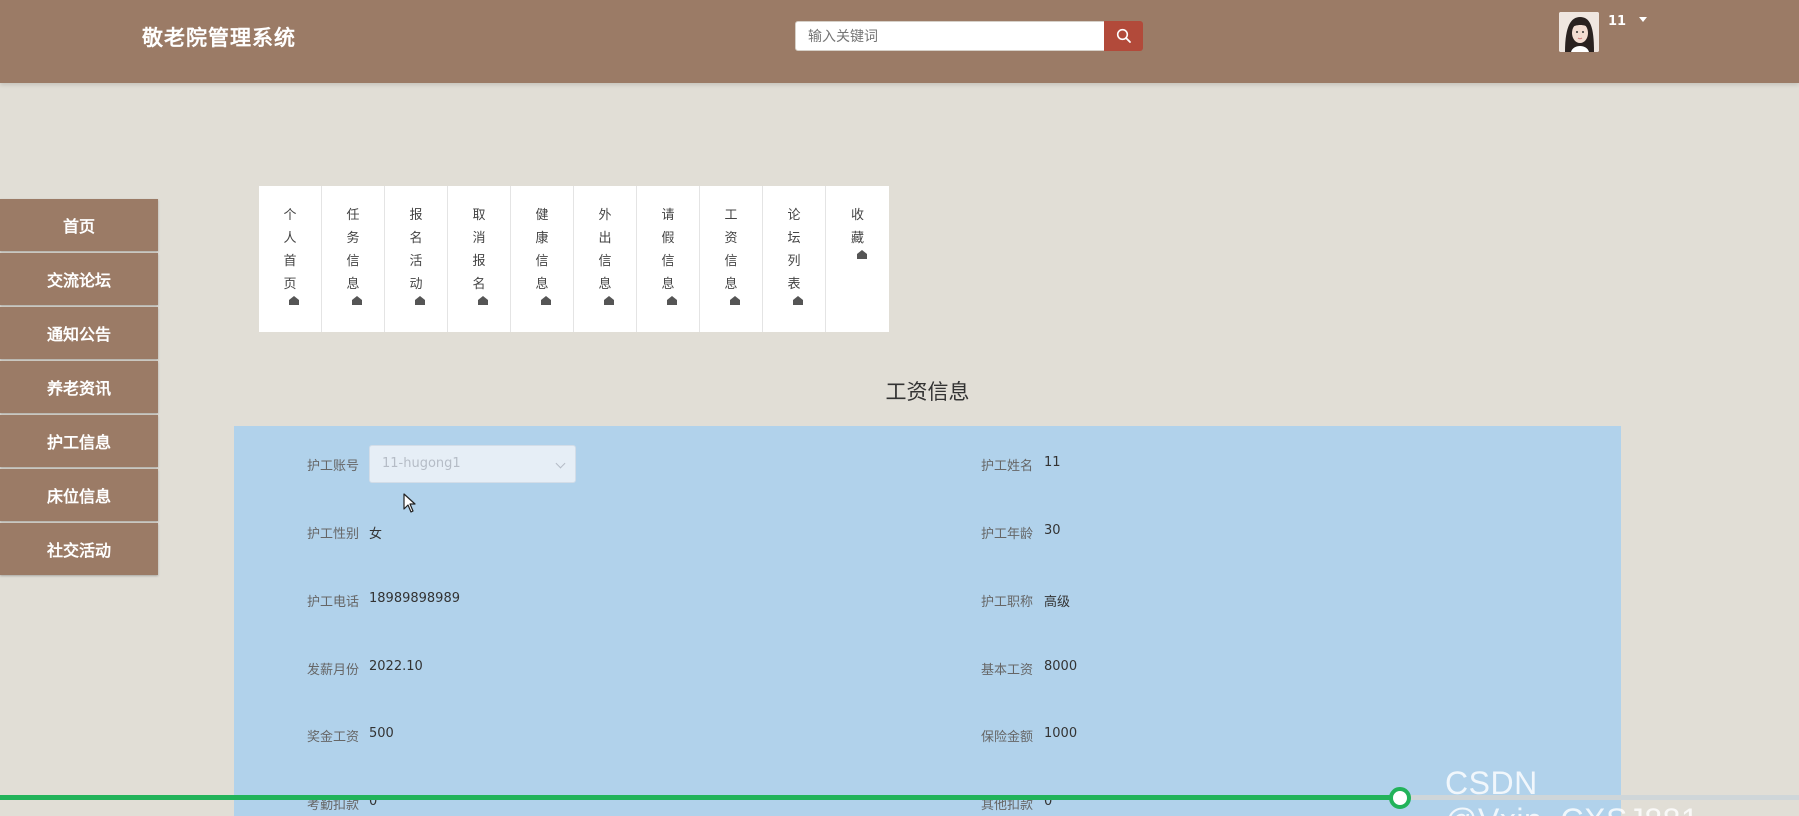 The width and height of the screenshot is (1799, 816). Describe the element at coordinates (414, 598) in the screenshot. I see `phone-value: 18989898989` at that location.